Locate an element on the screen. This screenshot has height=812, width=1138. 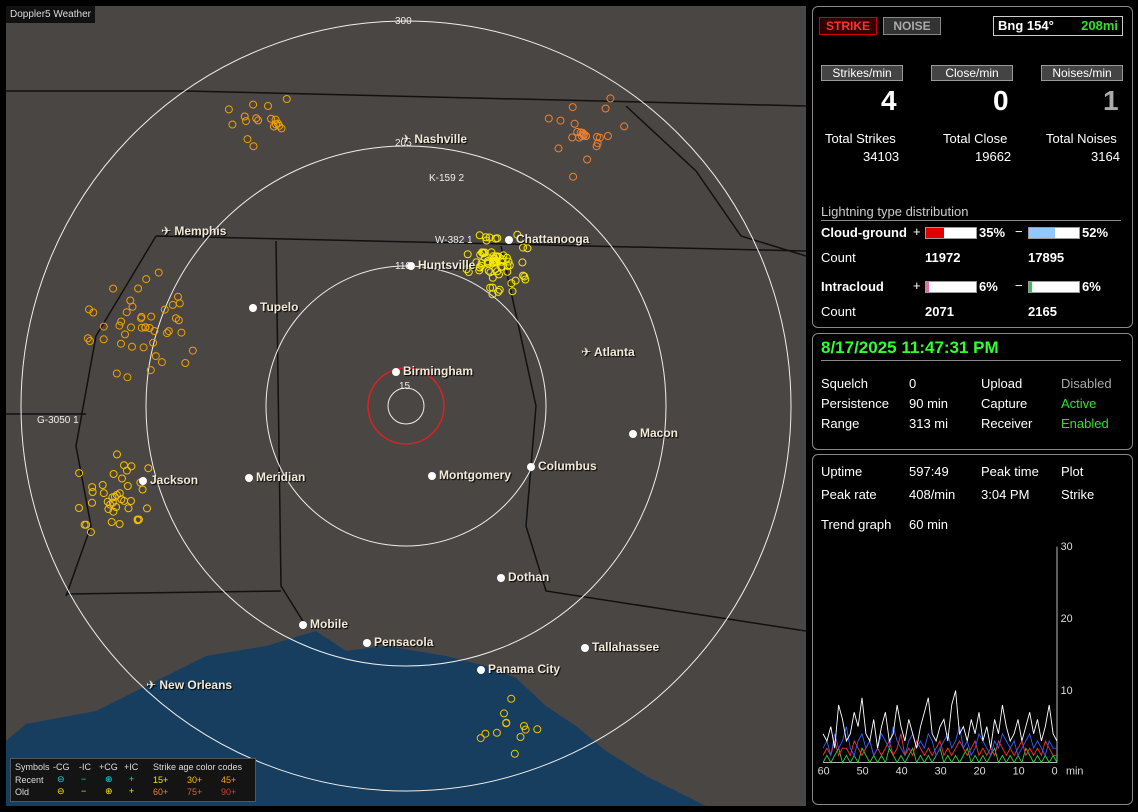
city-label: Macon is located at coordinates (659, 433).